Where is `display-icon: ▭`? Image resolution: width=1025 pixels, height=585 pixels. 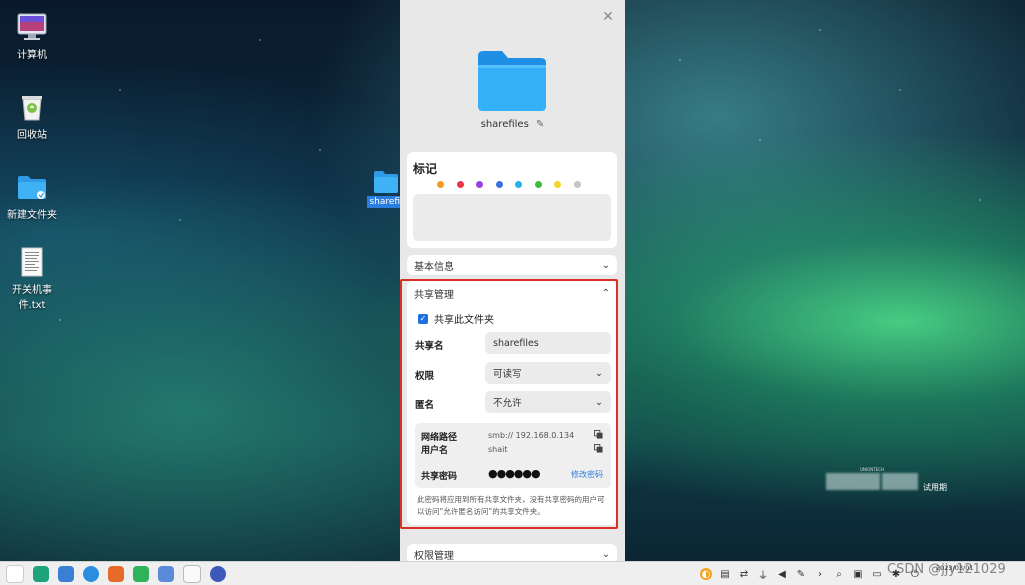
display-icon: ▭ is located at coordinates (877, 574).